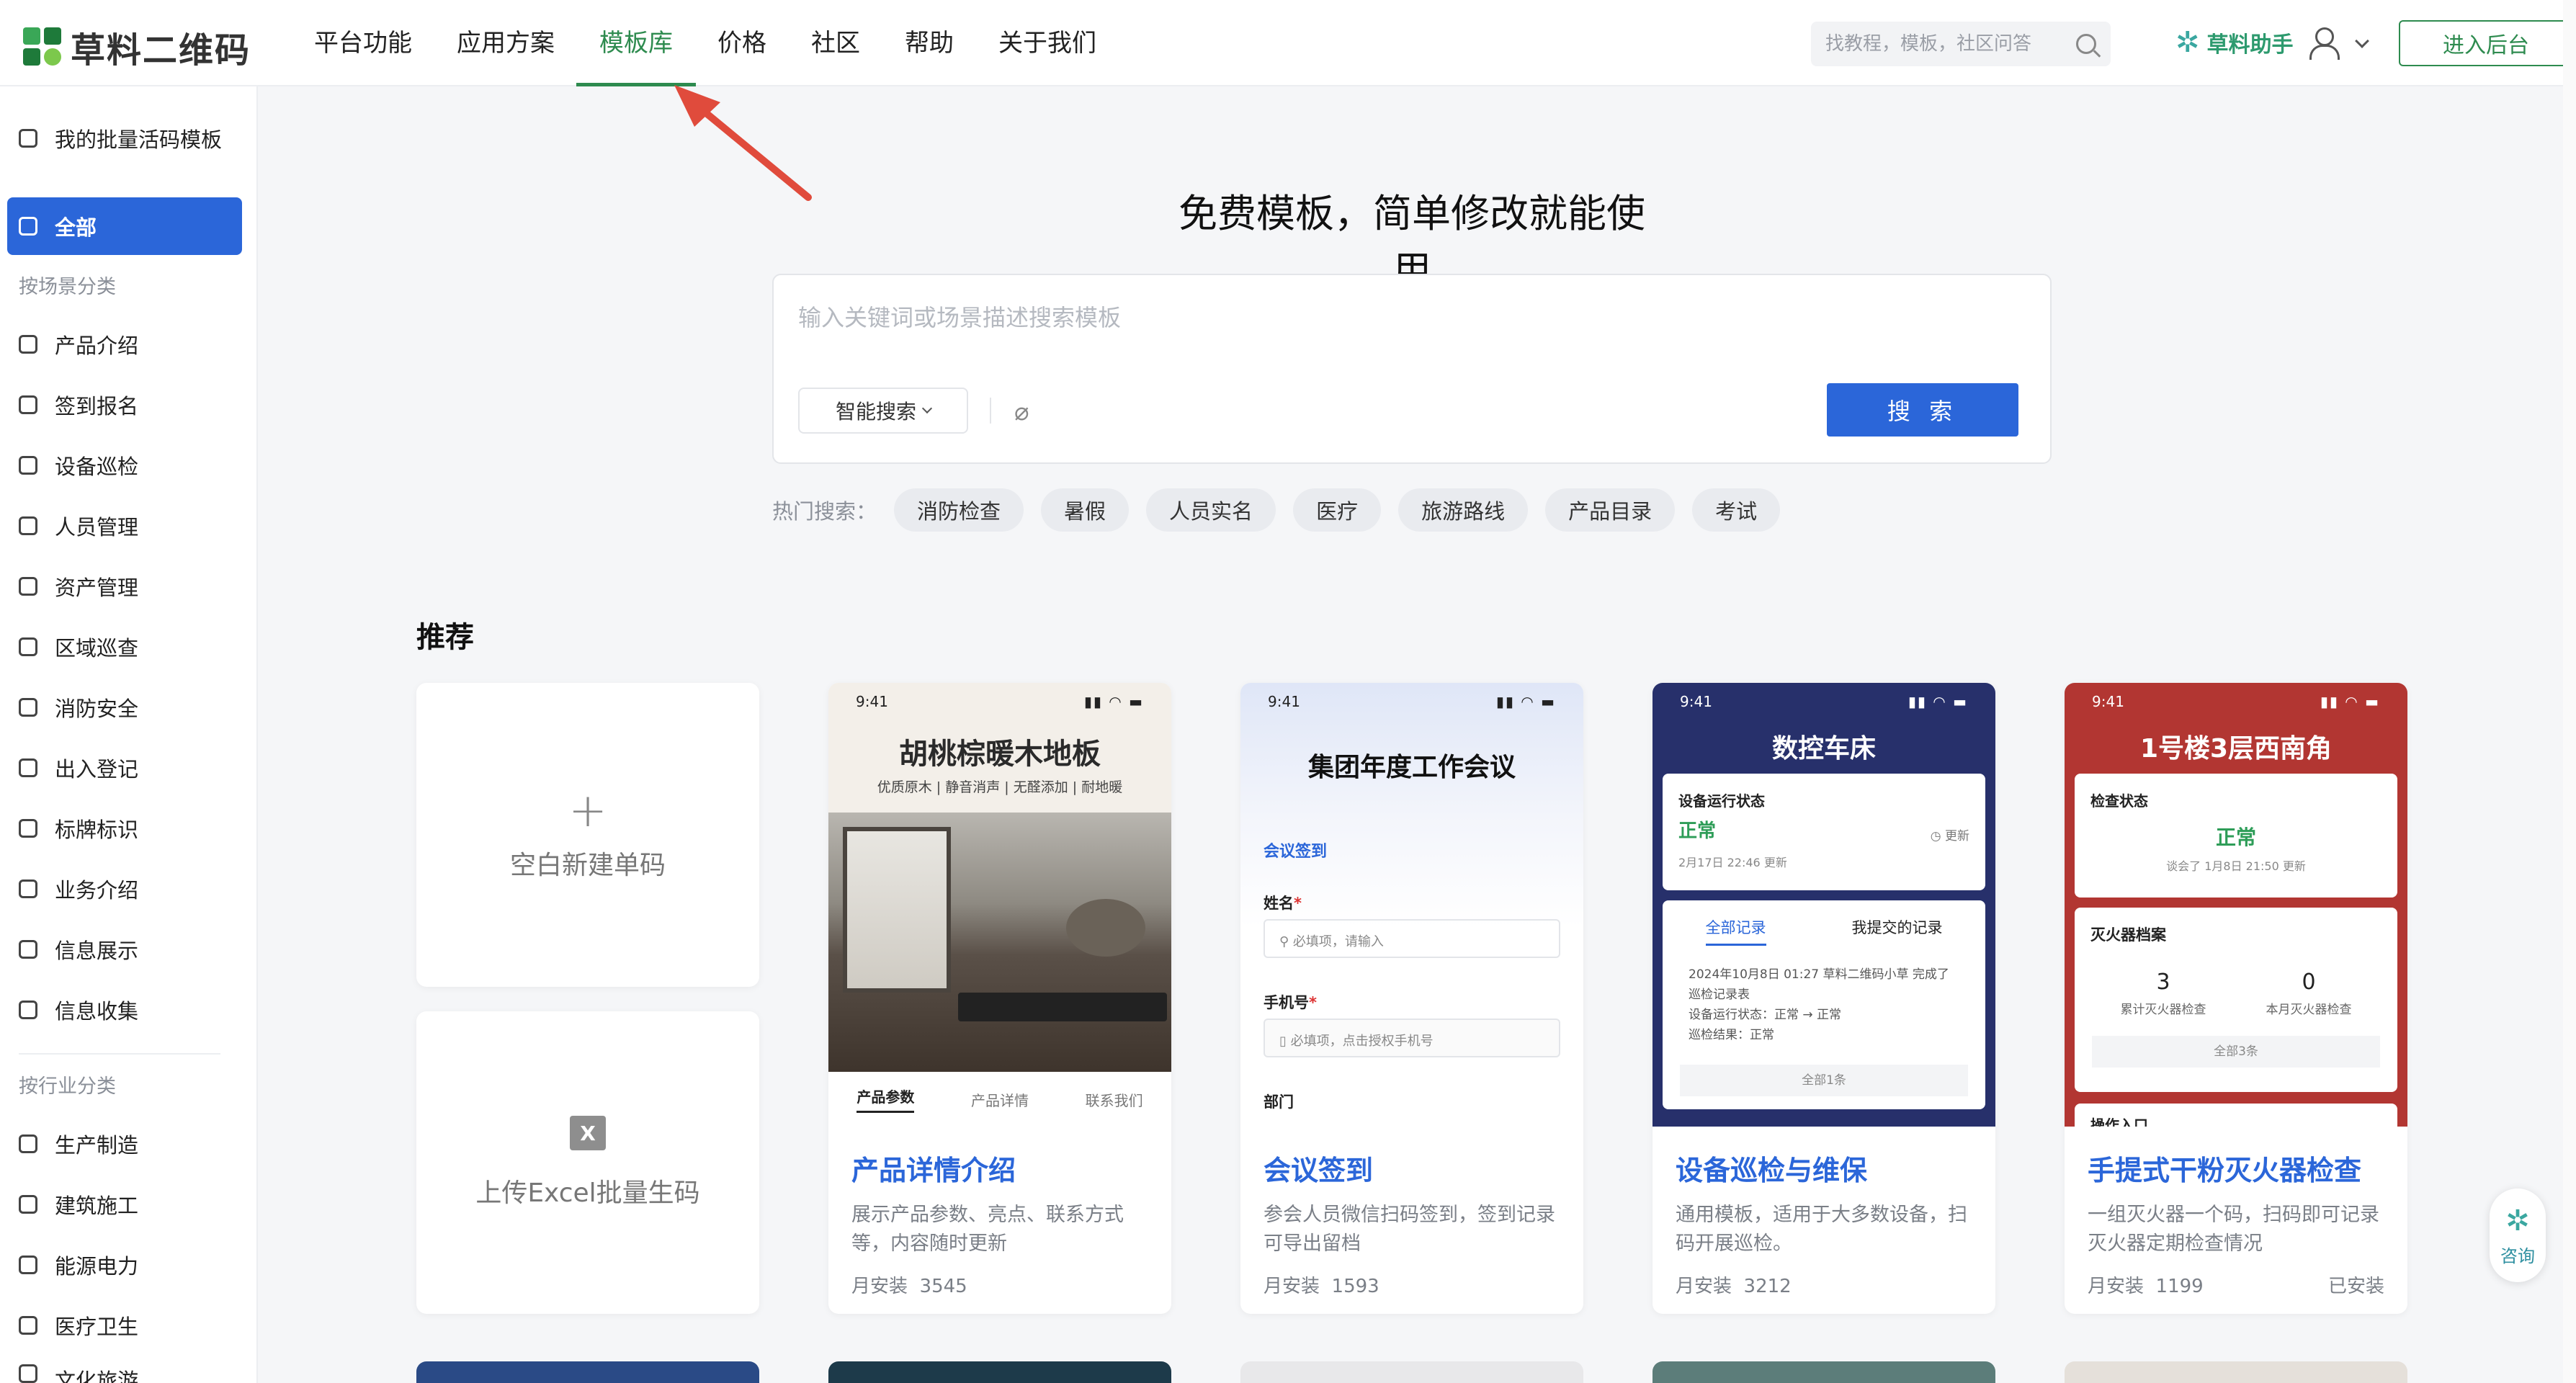 The image size is (2576, 1383). I want to click on sidebar-item-label: 产品介绍, so click(97, 346).